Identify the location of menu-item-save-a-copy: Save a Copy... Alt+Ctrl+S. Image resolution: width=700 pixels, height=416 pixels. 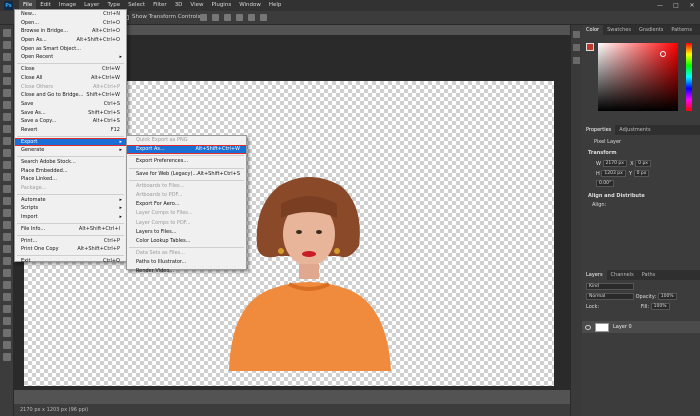
(70, 121).